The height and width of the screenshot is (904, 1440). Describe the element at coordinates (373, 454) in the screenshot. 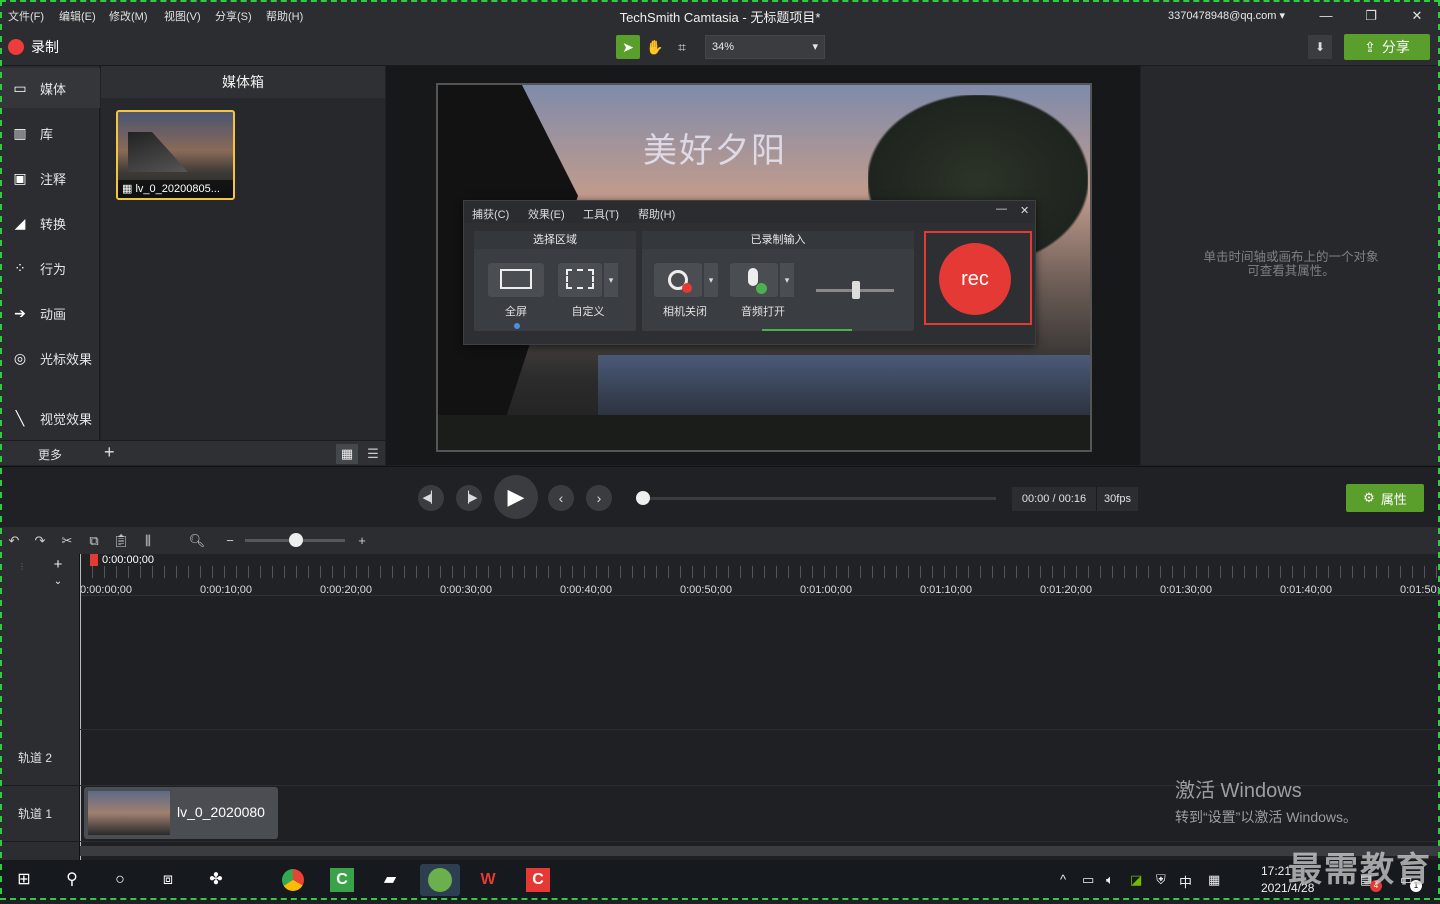

I see `list-view-icon: ☰` at that location.